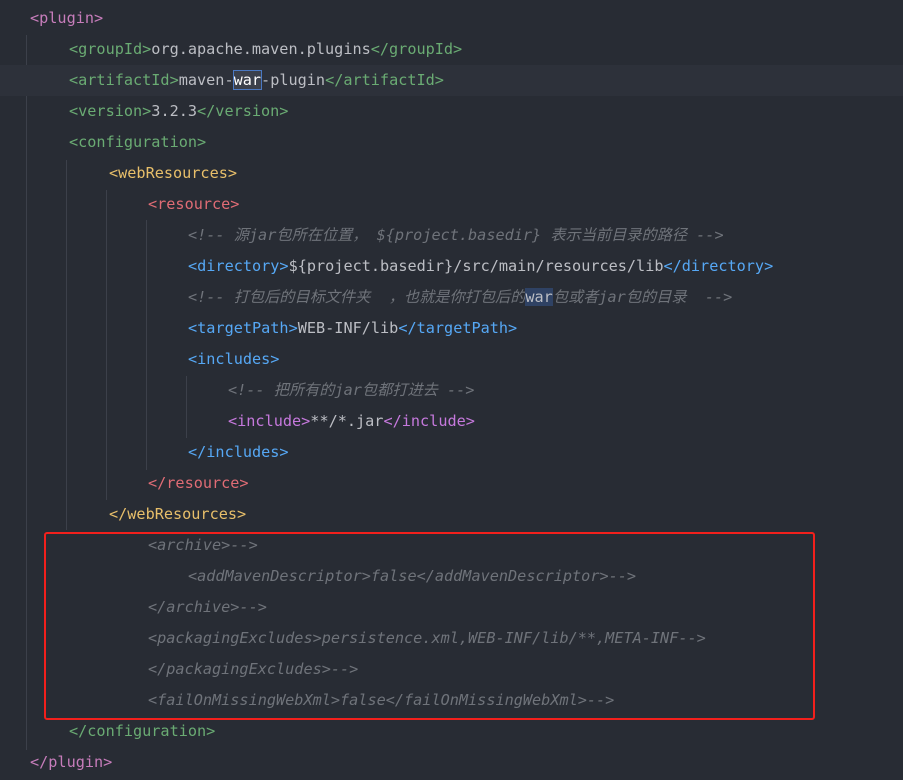 The width and height of the screenshot is (903, 780). What do you see at coordinates (429, 421) in the screenshot?
I see `code-token: </include>` at bounding box center [429, 421].